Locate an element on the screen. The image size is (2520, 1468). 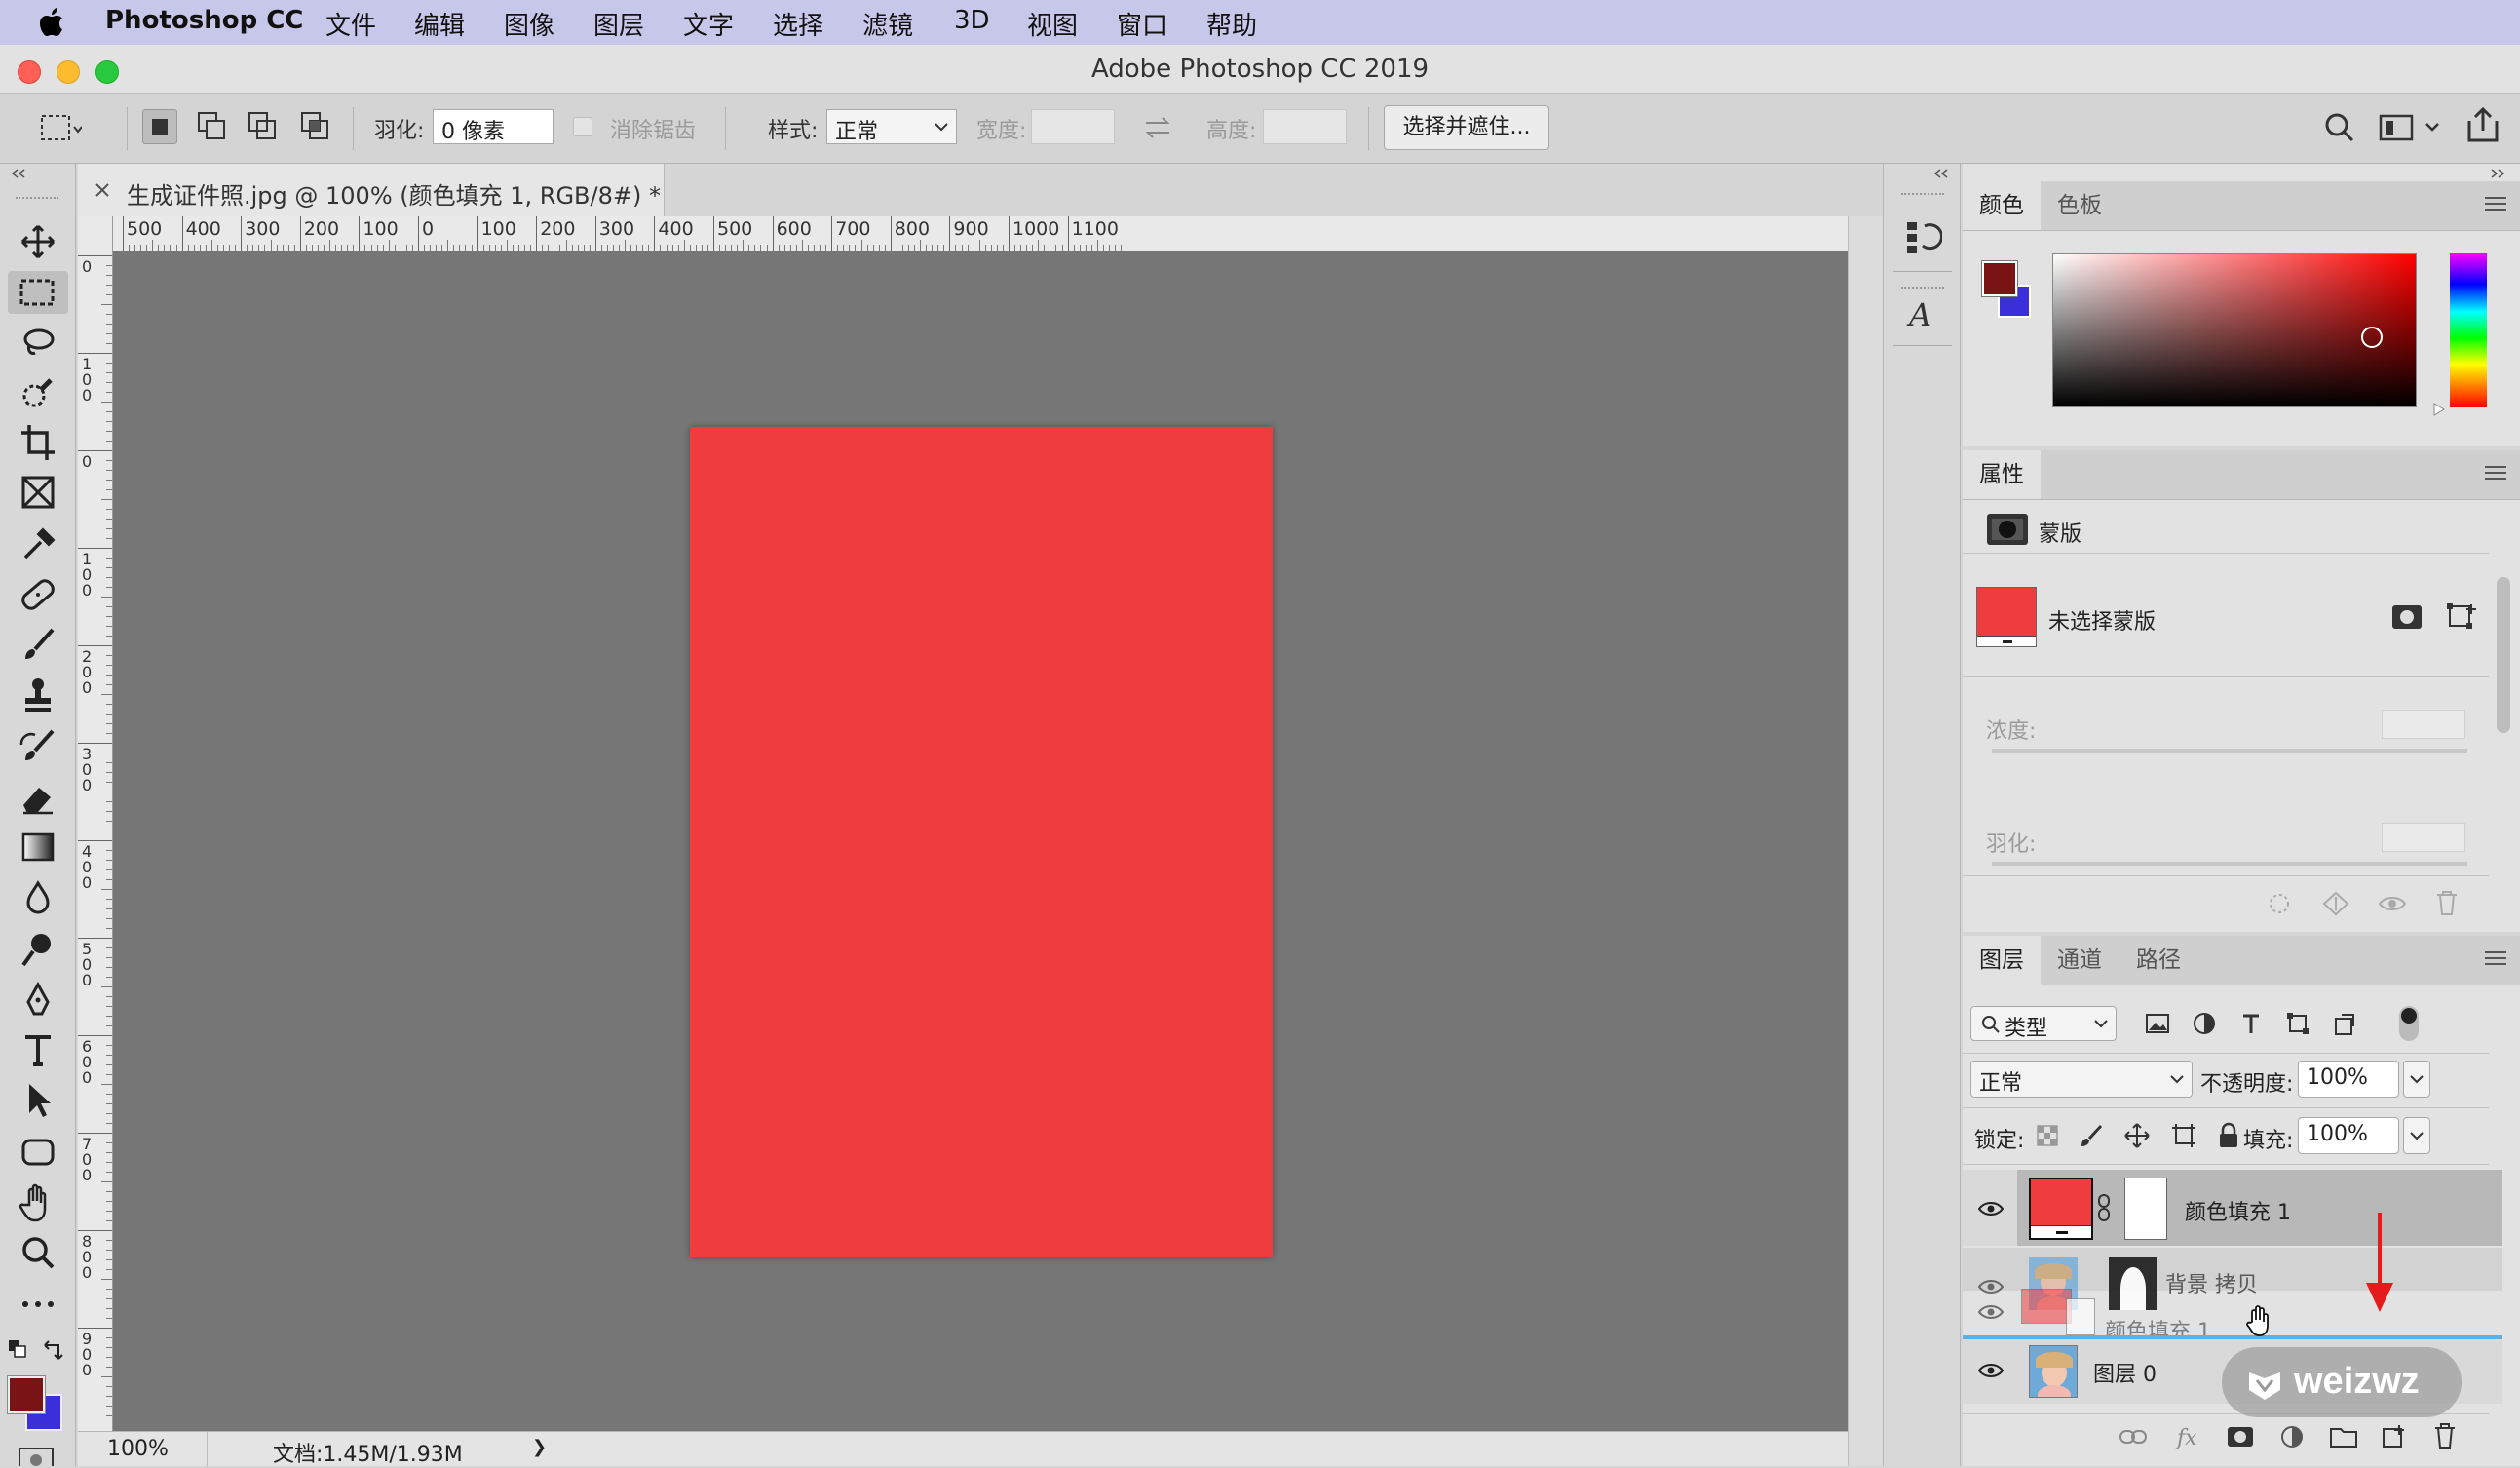
color-picker-cursor is located at coordinates (2372, 337).